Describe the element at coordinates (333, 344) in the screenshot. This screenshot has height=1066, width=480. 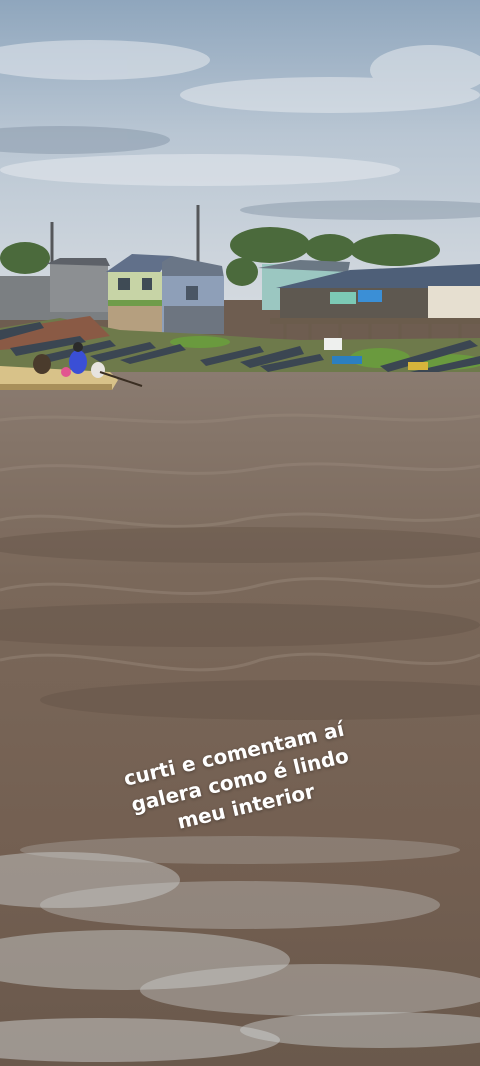
I see `white-box` at that location.